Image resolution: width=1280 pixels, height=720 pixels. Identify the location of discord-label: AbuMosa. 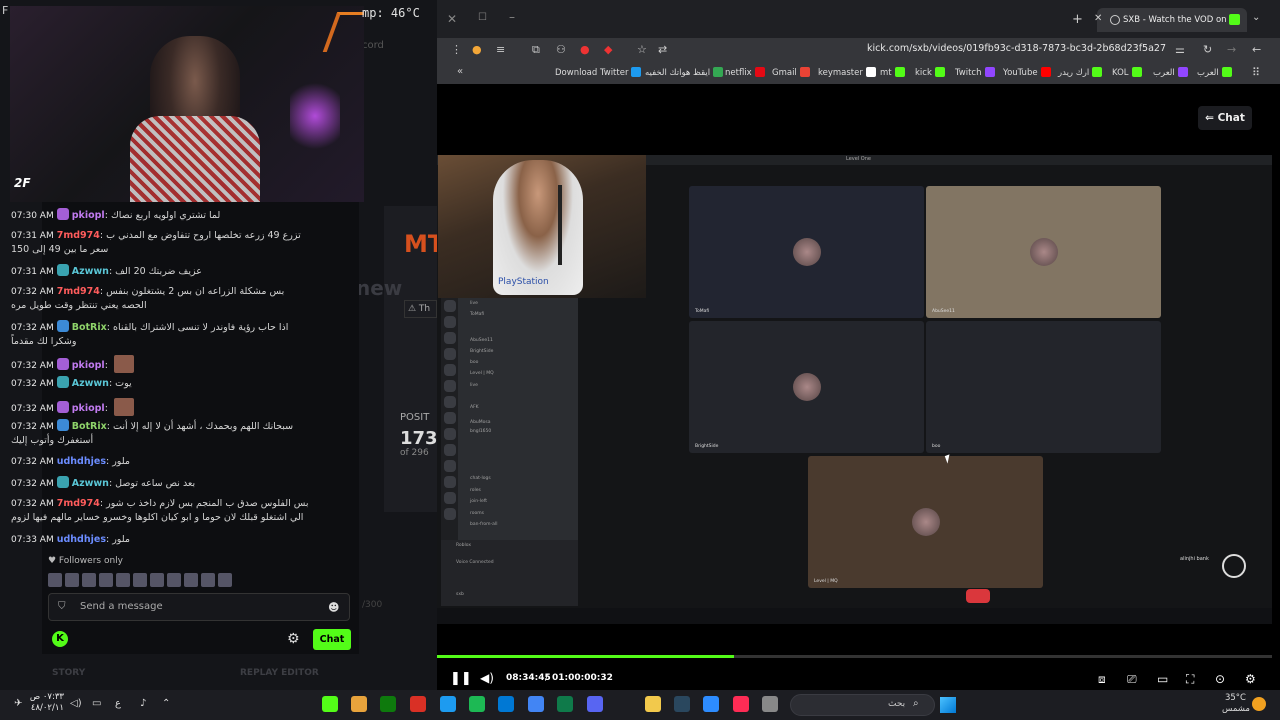
(480, 422).